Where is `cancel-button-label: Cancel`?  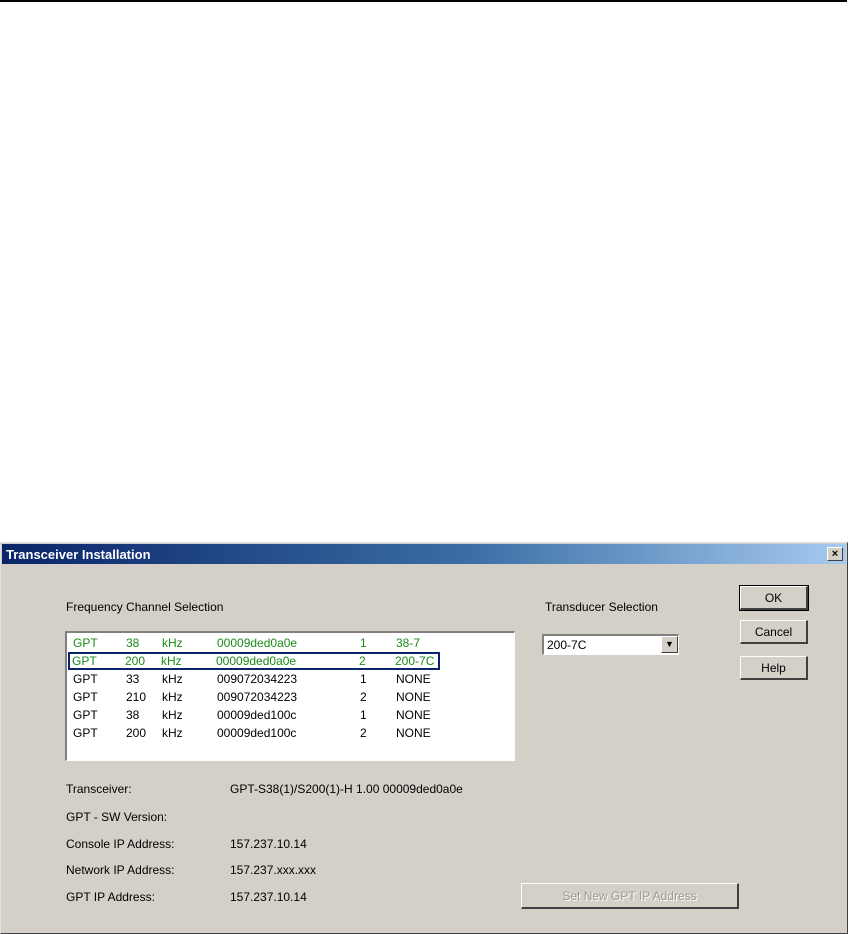
cancel-button-label: Cancel is located at coordinates (773, 632).